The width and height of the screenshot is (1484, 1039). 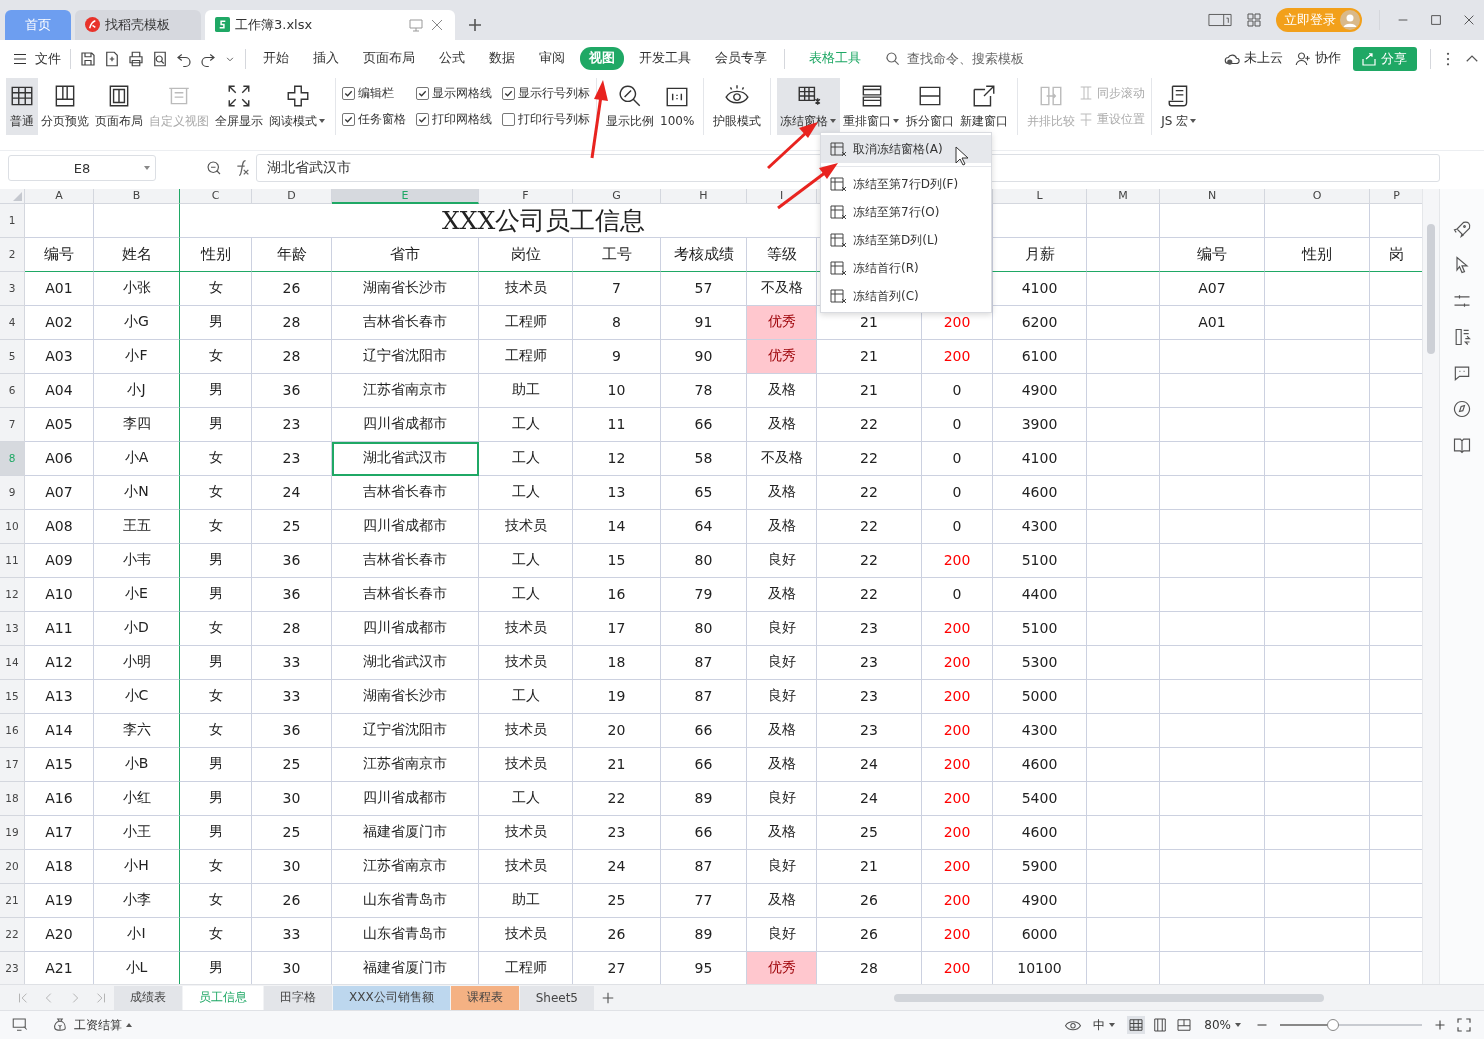 I want to click on compass-icon, so click(x=1462, y=408).